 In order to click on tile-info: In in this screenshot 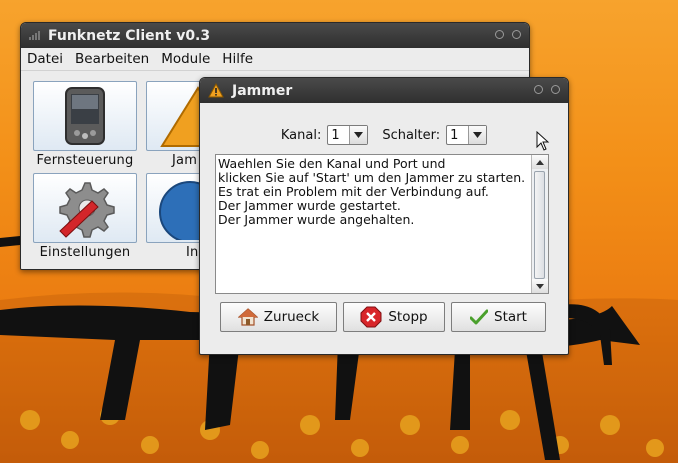, I will do `click(176, 216)`.